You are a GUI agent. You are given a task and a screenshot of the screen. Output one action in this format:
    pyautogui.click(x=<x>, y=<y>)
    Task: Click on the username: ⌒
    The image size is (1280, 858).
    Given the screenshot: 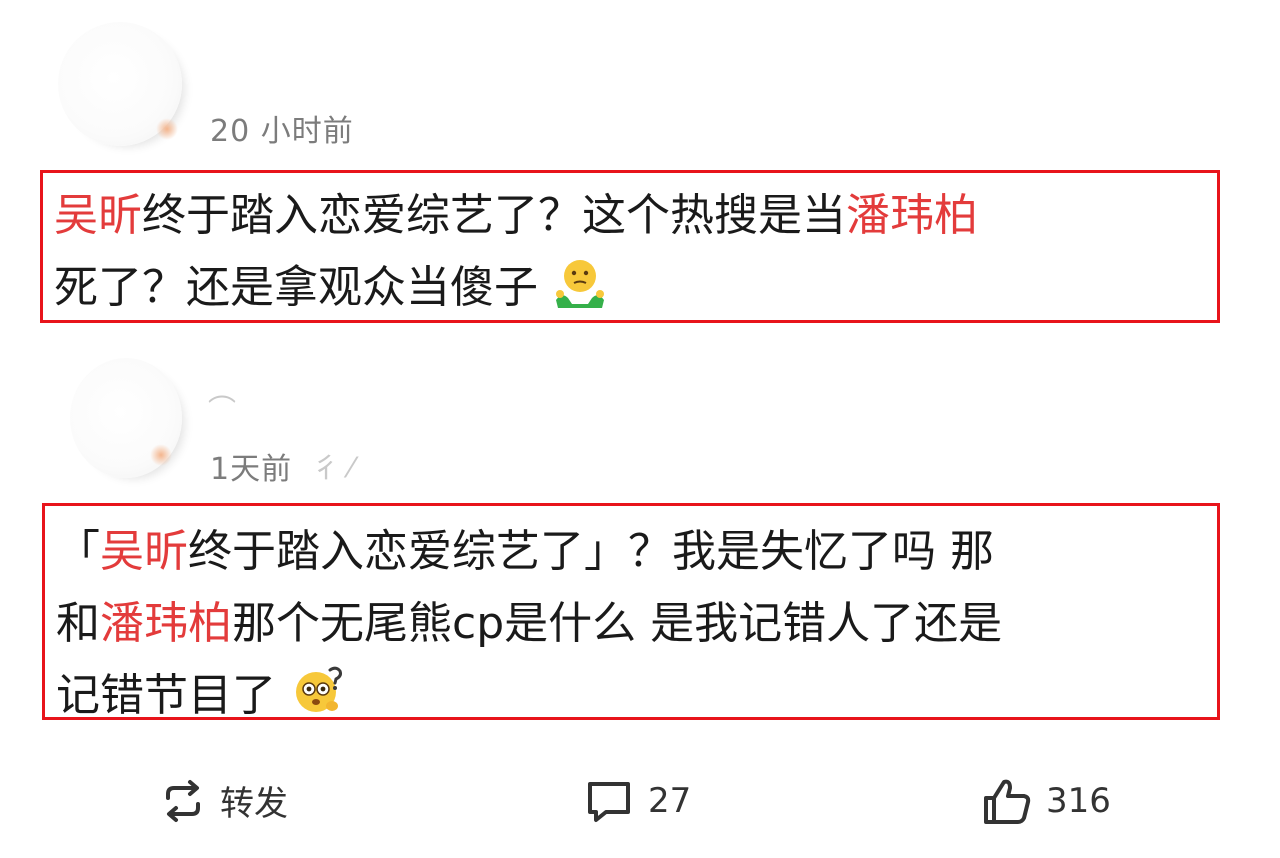 What is the action you would take?
    pyautogui.click(x=222, y=409)
    